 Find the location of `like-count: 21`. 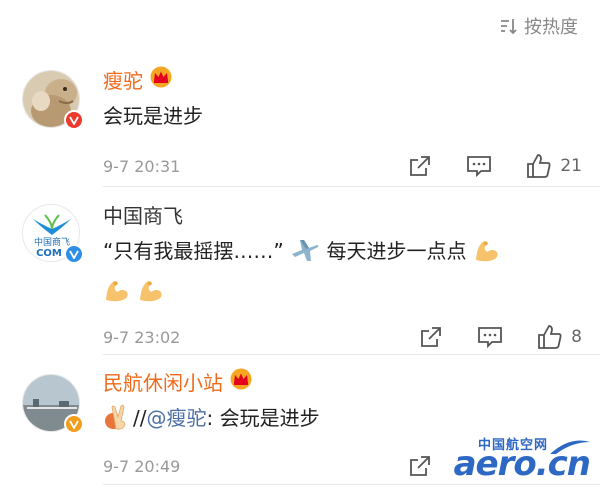

like-count: 21 is located at coordinates (571, 166).